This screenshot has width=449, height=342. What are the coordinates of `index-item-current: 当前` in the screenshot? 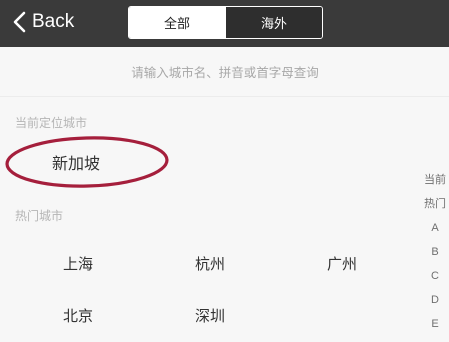 It's located at (435, 180).